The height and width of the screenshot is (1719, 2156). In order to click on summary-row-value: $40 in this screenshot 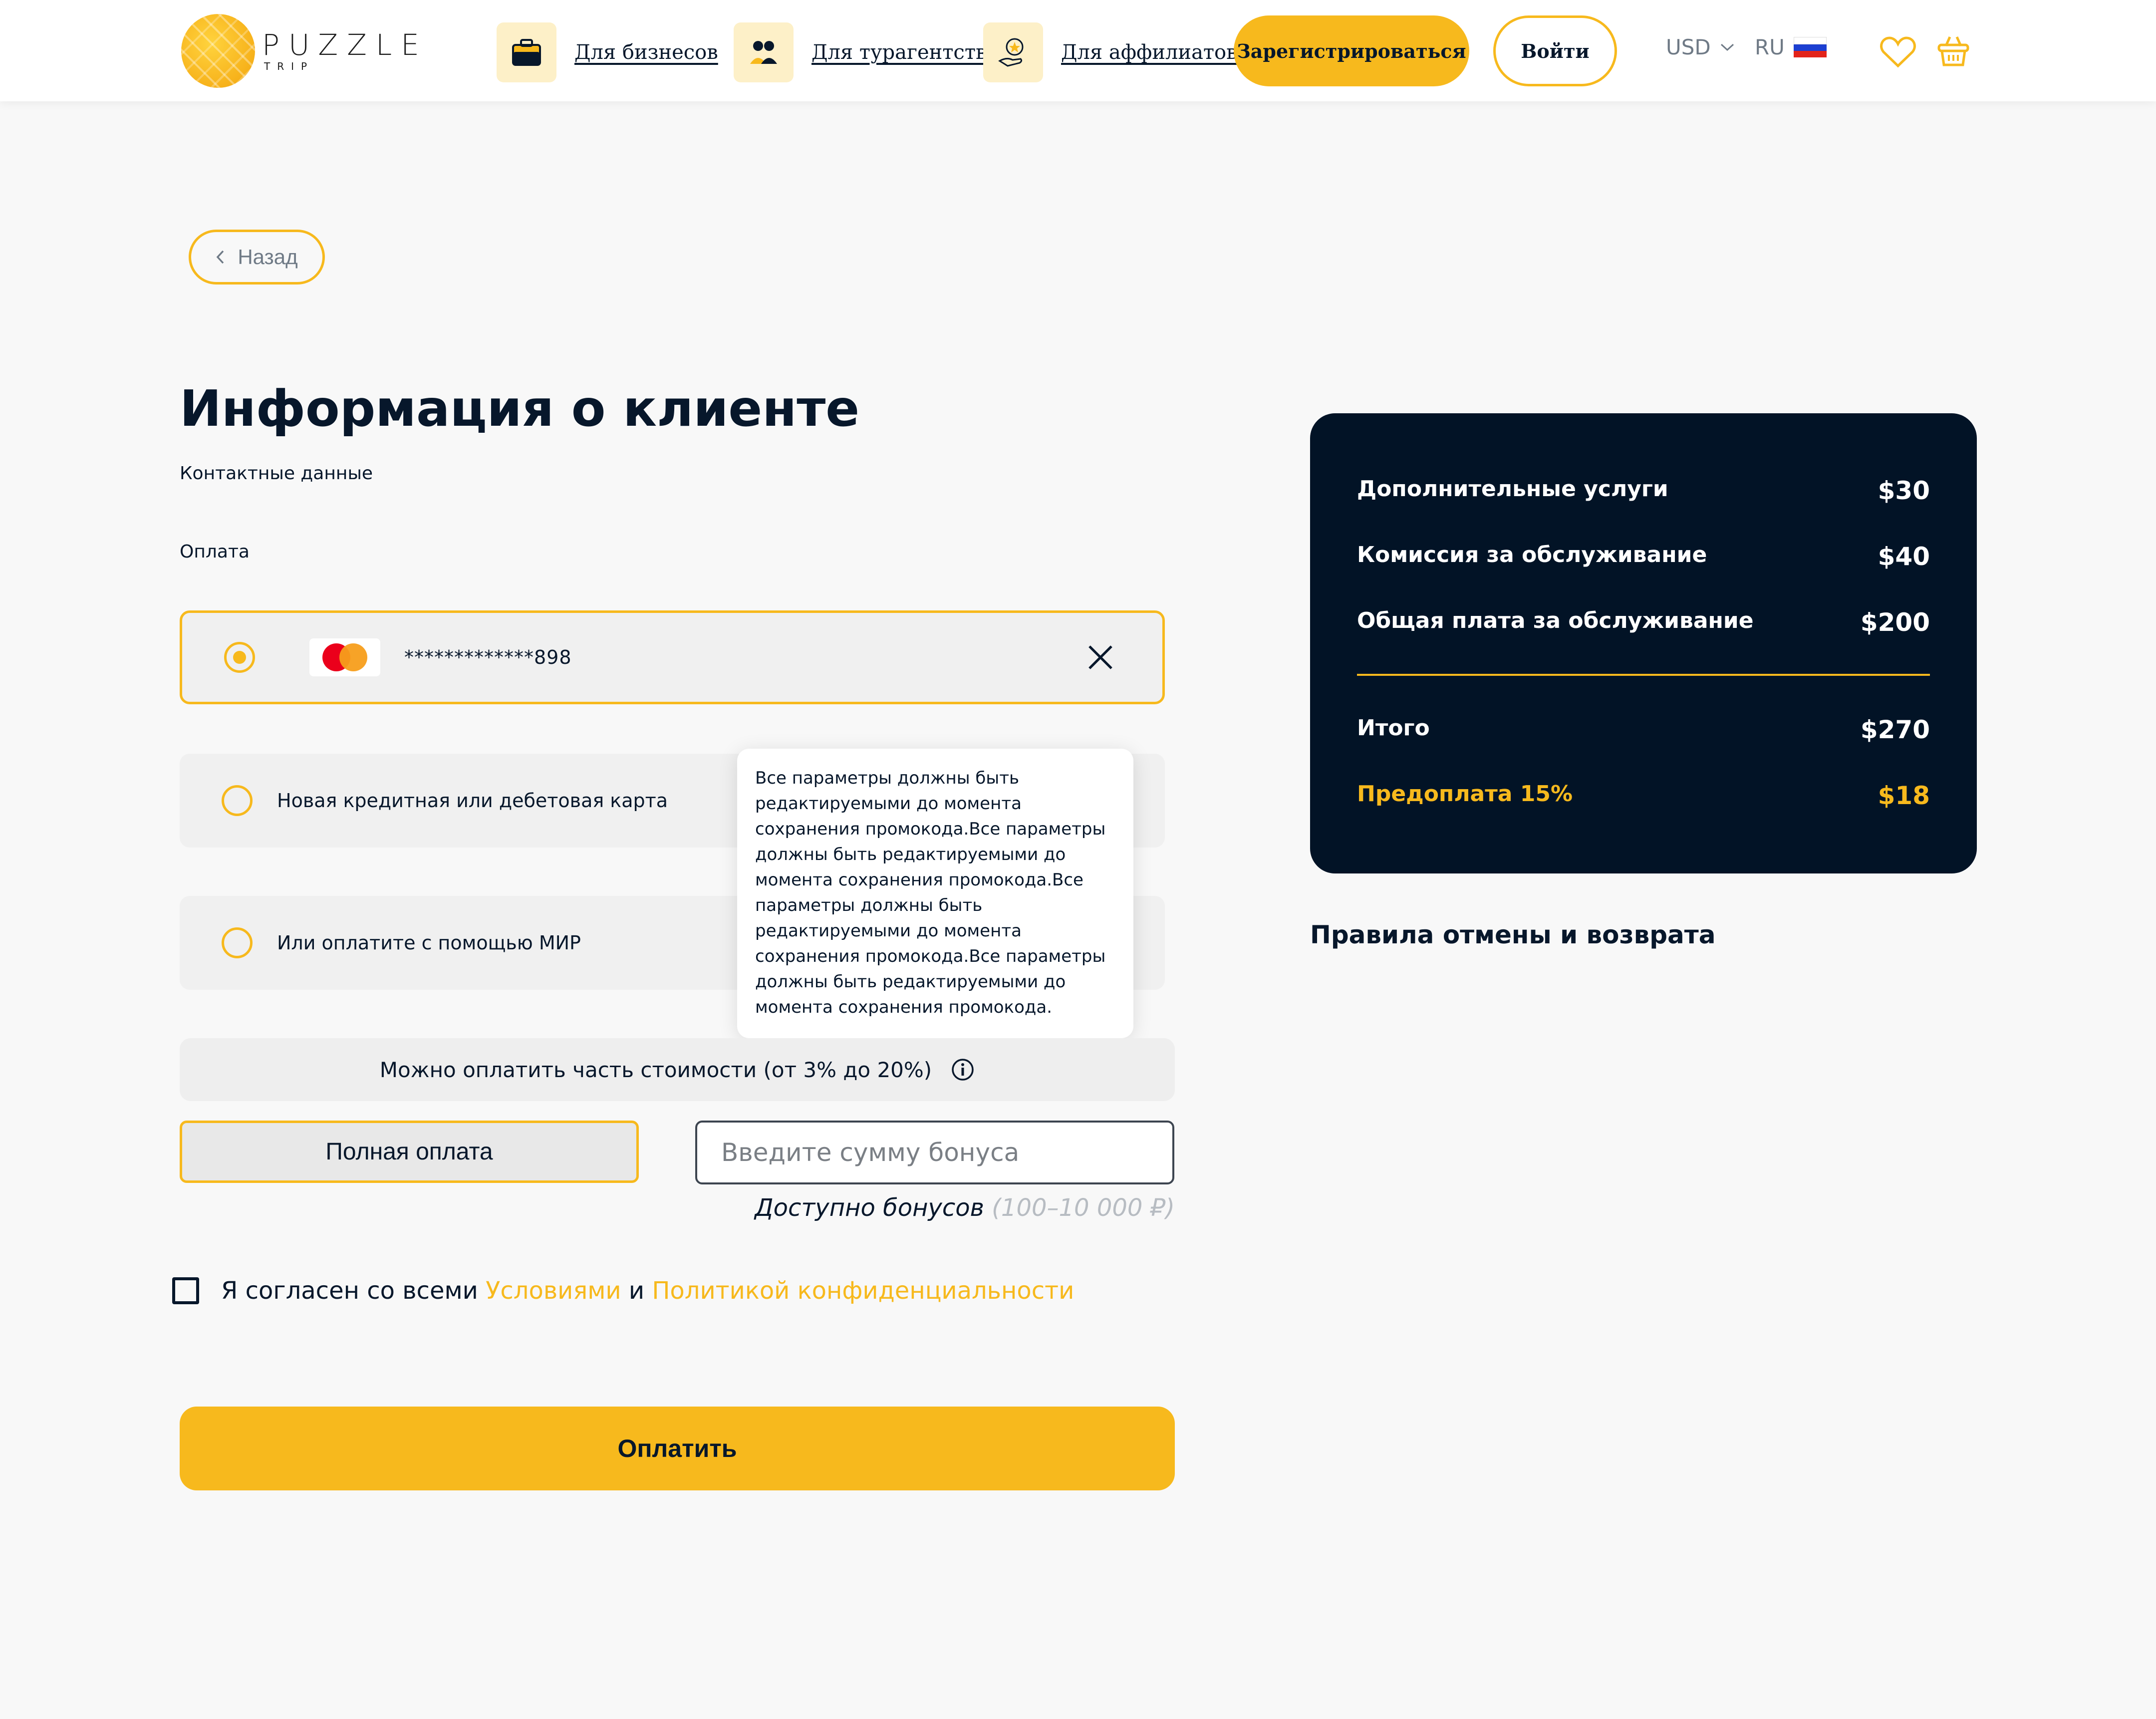, I will do `click(1904, 556)`.